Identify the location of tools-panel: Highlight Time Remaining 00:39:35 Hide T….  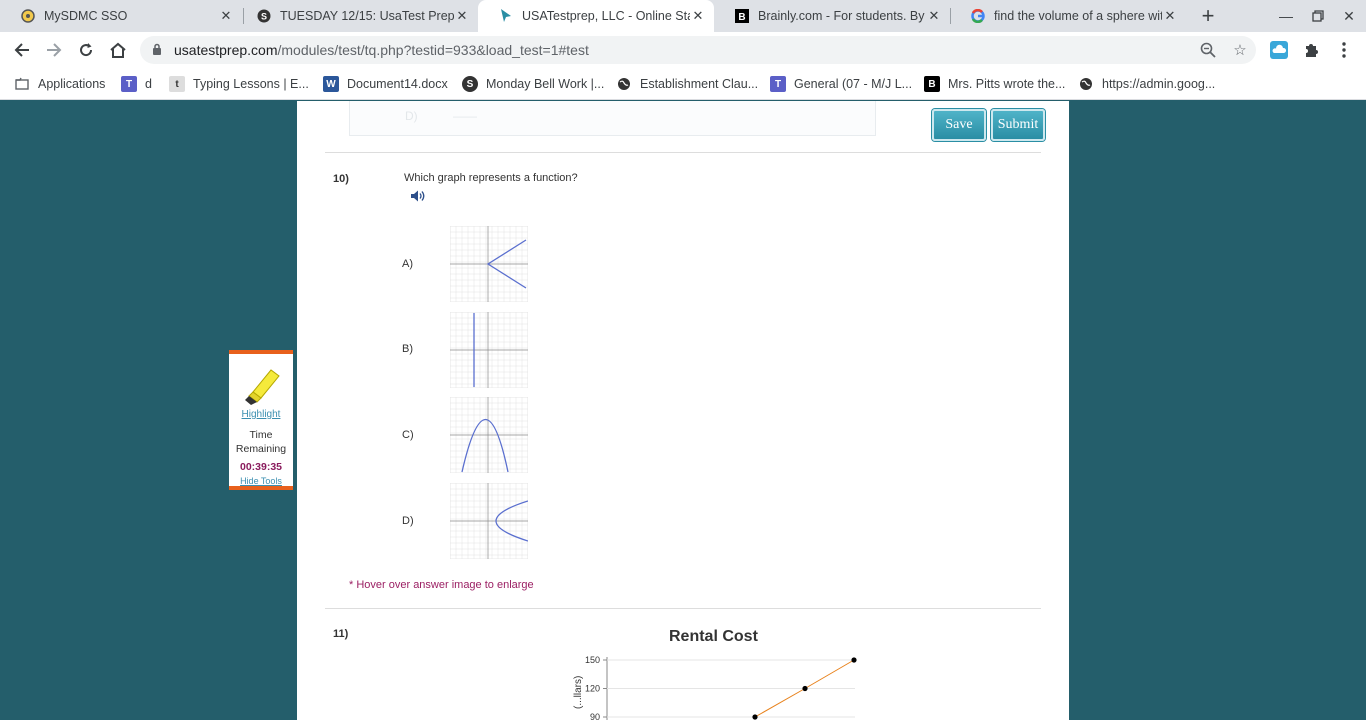
(261, 420).